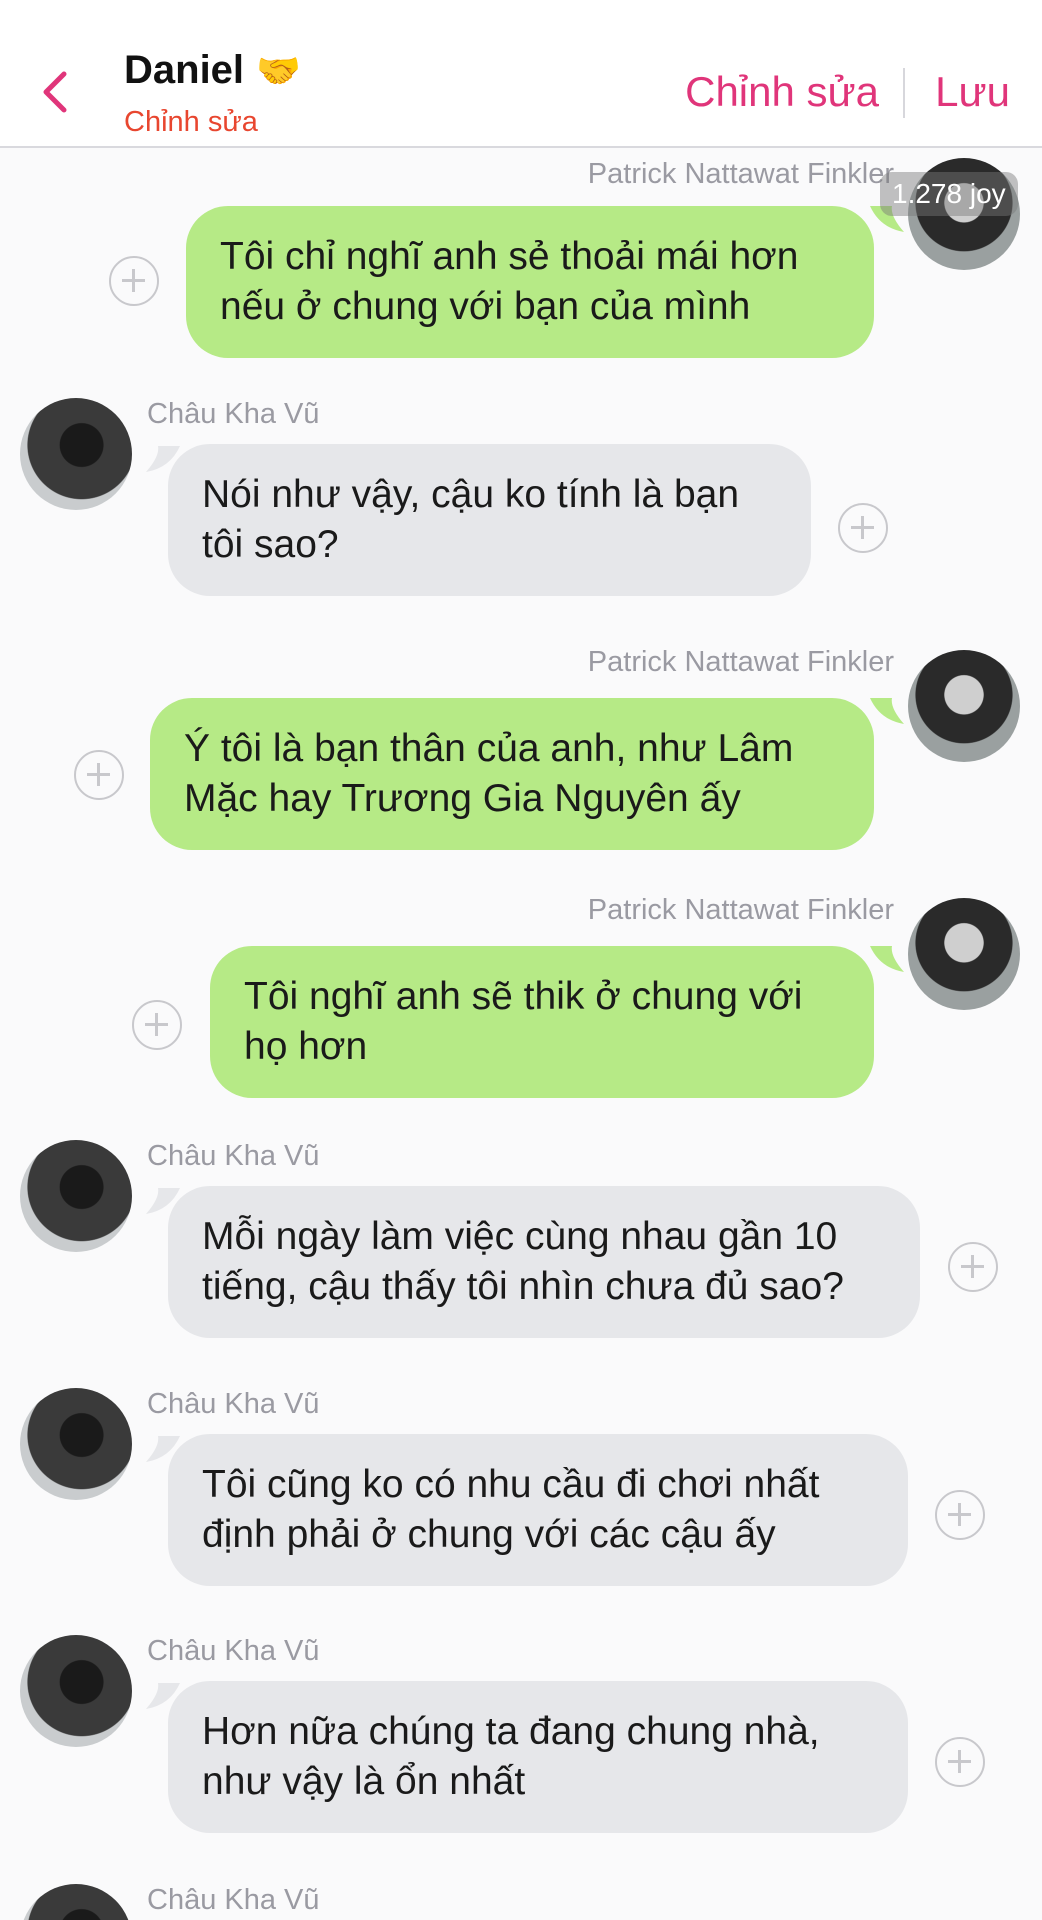 This screenshot has height=1920, width=1042. I want to click on back-button, so click(55, 92).